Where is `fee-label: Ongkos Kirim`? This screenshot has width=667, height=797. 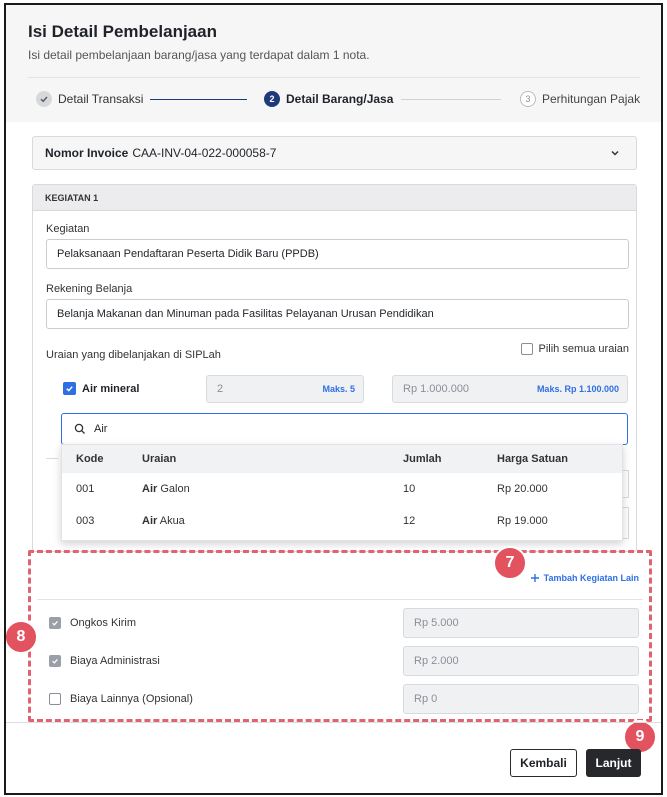
fee-label: Ongkos Kirim is located at coordinates (103, 623).